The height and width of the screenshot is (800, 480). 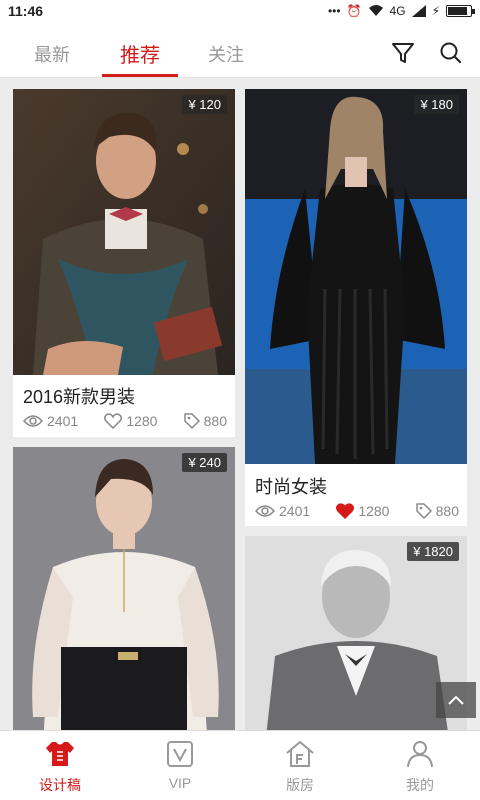 What do you see at coordinates (79, 396) in the screenshot?
I see `product-title: 2016新款男装` at bounding box center [79, 396].